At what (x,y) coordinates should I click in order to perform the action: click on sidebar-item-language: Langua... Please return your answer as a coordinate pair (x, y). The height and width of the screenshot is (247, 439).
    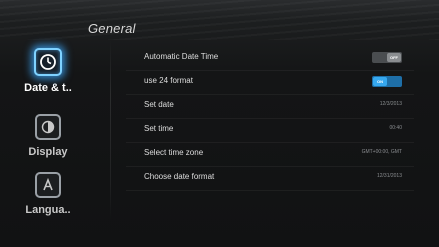
    Looking at the image, I should click on (48, 194).